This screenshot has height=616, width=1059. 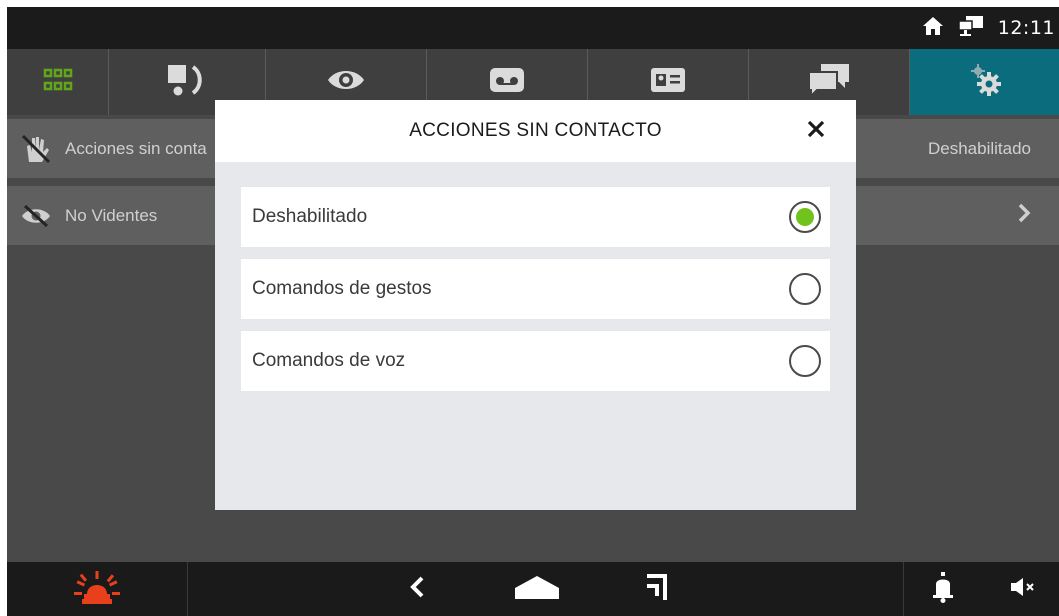 I want to click on radio-dot, so click(x=805, y=217).